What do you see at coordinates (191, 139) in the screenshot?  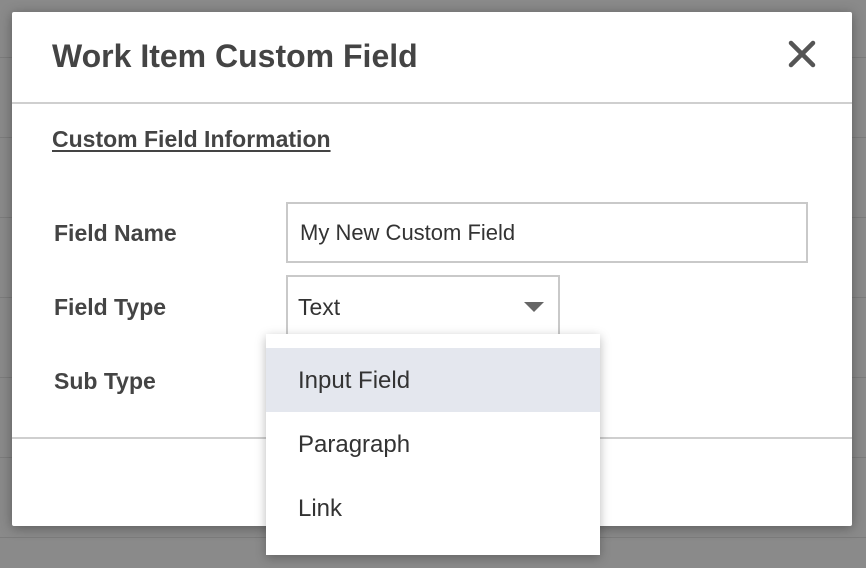 I see `section-title: Custom Field Information` at bounding box center [191, 139].